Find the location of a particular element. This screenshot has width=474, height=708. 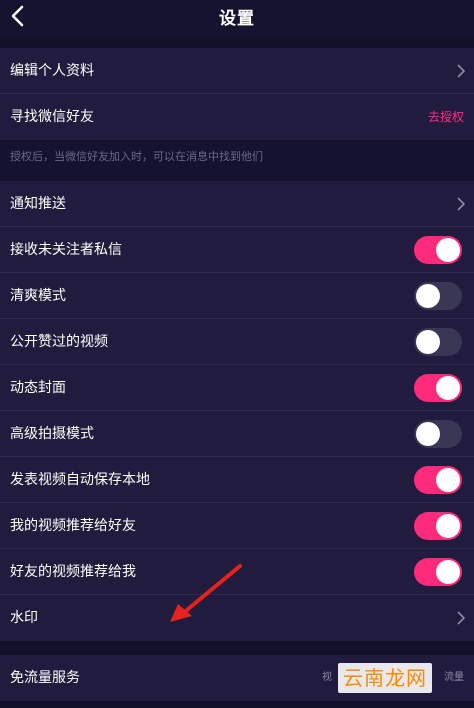

find-wechat-friends-label: 寻找微信好友 is located at coordinates (52, 117).